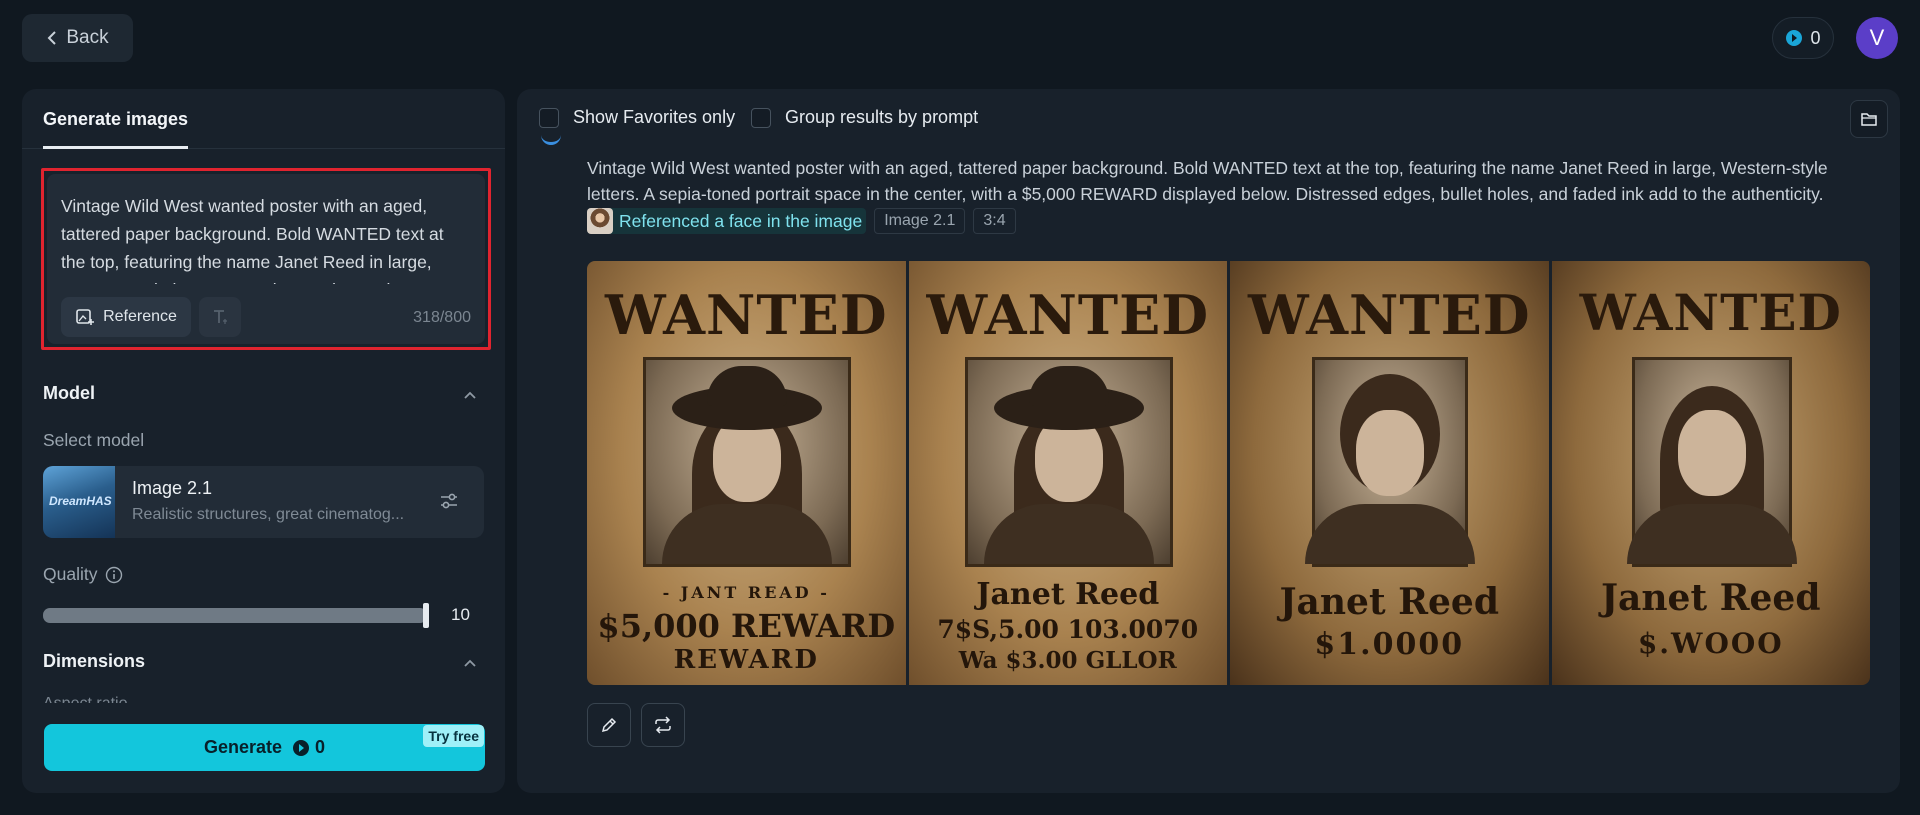  What do you see at coordinates (761, 117) in the screenshot?
I see `group-by-prompt-checkbox` at bounding box center [761, 117].